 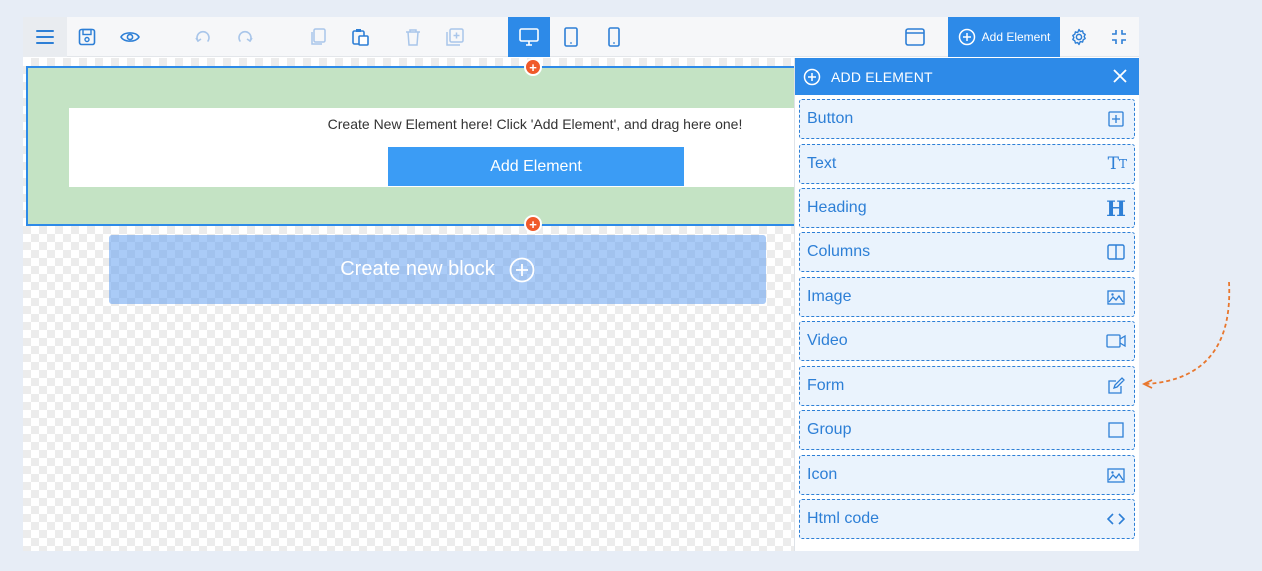 What do you see at coordinates (822, 163) in the screenshot?
I see `element-item-label: Text` at bounding box center [822, 163].